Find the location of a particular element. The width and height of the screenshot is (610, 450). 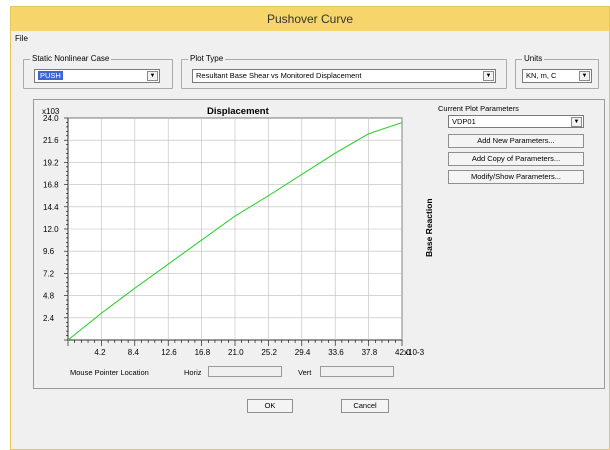

units-group: Units KN, m, C ▼ is located at coordinates (557, 71).